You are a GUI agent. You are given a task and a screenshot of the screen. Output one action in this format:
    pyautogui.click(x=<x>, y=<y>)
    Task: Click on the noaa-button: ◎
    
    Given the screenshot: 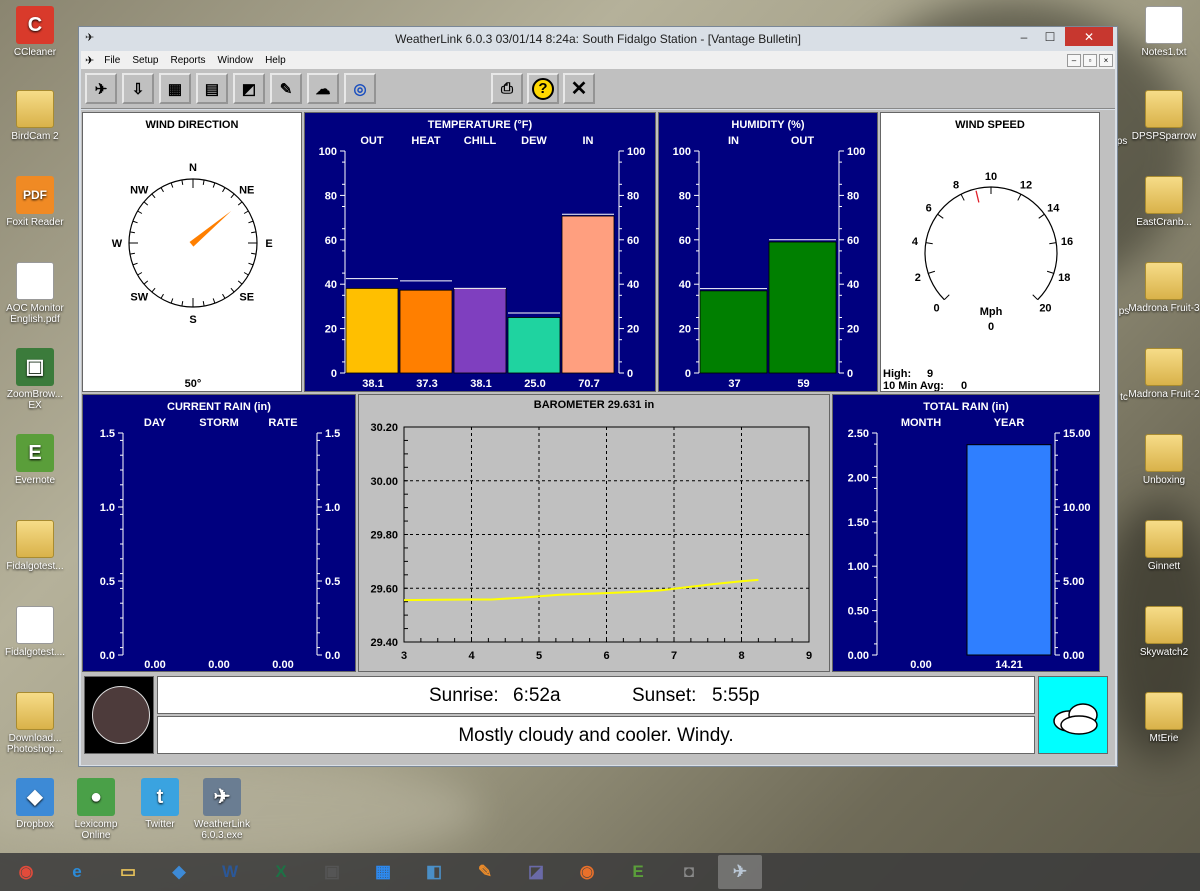 What is the action you would take?
    pyautogui.click(x=360, y=88)
    